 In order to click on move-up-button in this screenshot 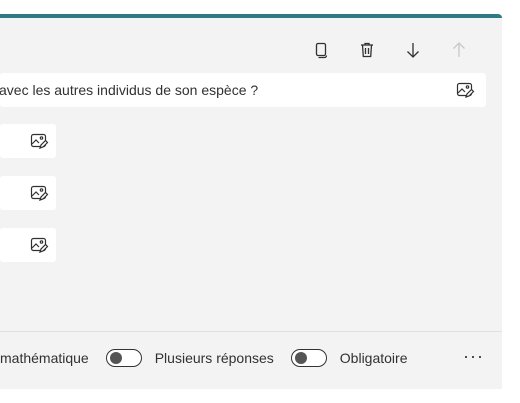, I will do `click(459, 50)`.